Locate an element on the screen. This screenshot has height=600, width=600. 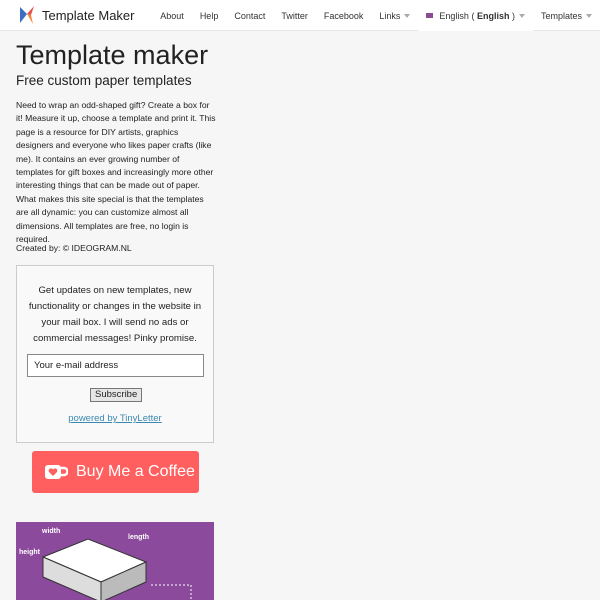
templates-dropdown: Templates is located at coordinates (566, 15).